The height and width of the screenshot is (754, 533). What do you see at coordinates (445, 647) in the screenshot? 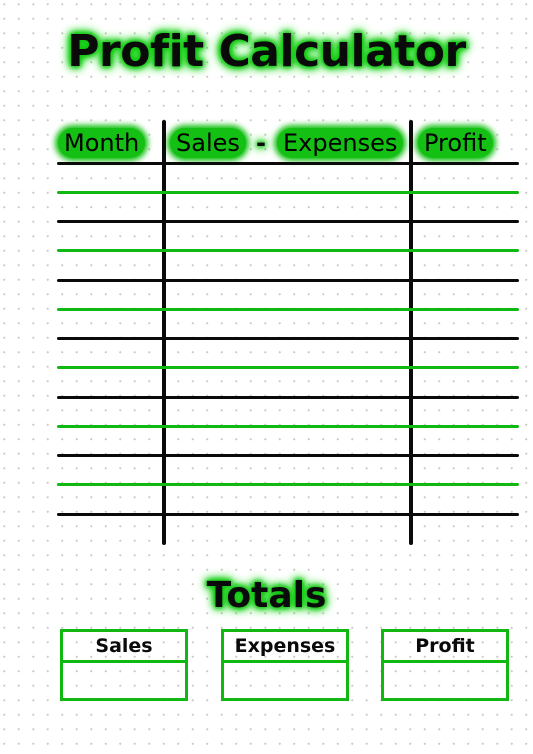
I see `totals-profit-label: Profit` at bounding box center [445, 647].